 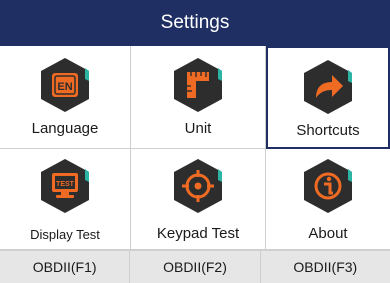 I want to click on function-key-bar: OBDII(F1) OBDII(F2) OBDII(F3), so click(x=195, y=266).